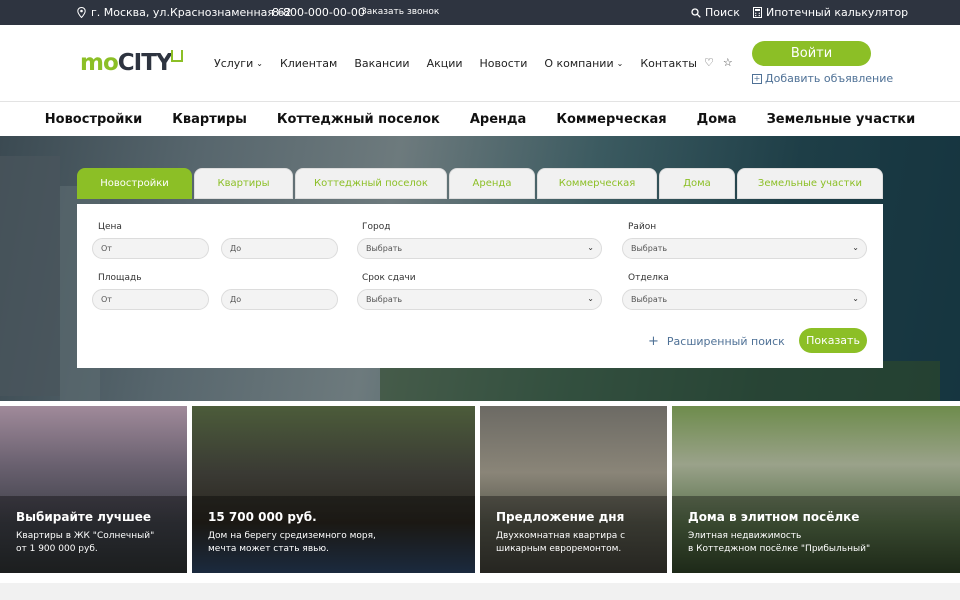 The width and height of the screenshot is (960, 600). Describe the element at coordinates (837, 12) in the screenshot. I see `calculator-label: Ипотечный калькулятор` at that location.